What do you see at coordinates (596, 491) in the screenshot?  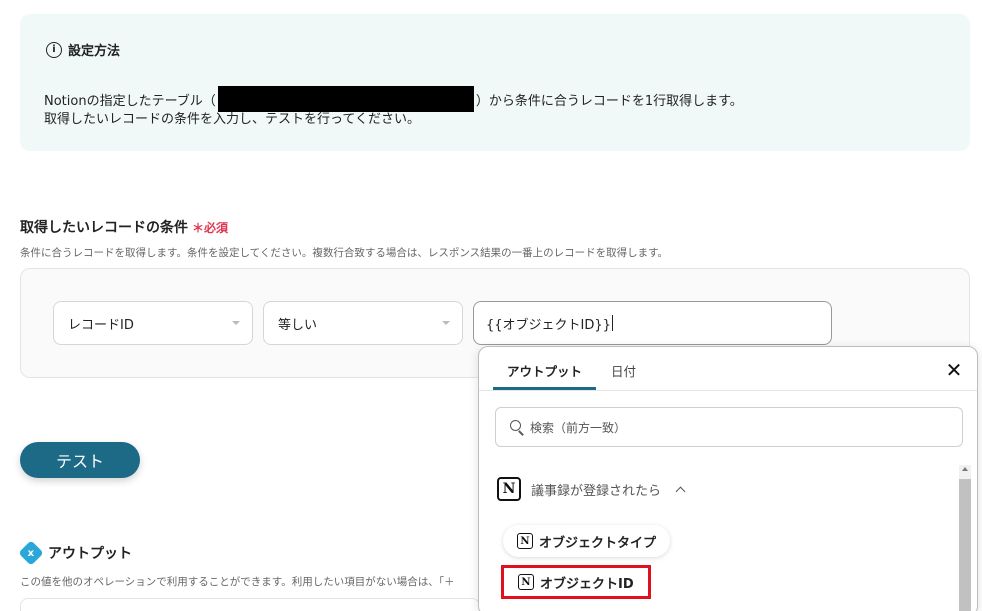 I see `group-label: 議事録が登録されたら` at bounding box center [596, 491].